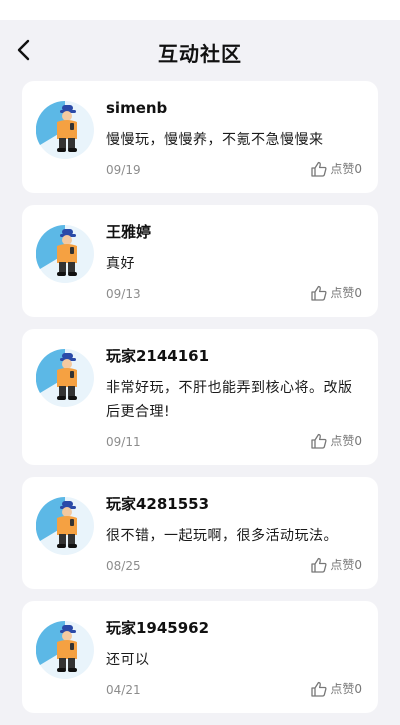 The height and width of the screenshot is (725, 400). I want to click on post-date: 09/13, so click(123, 294).